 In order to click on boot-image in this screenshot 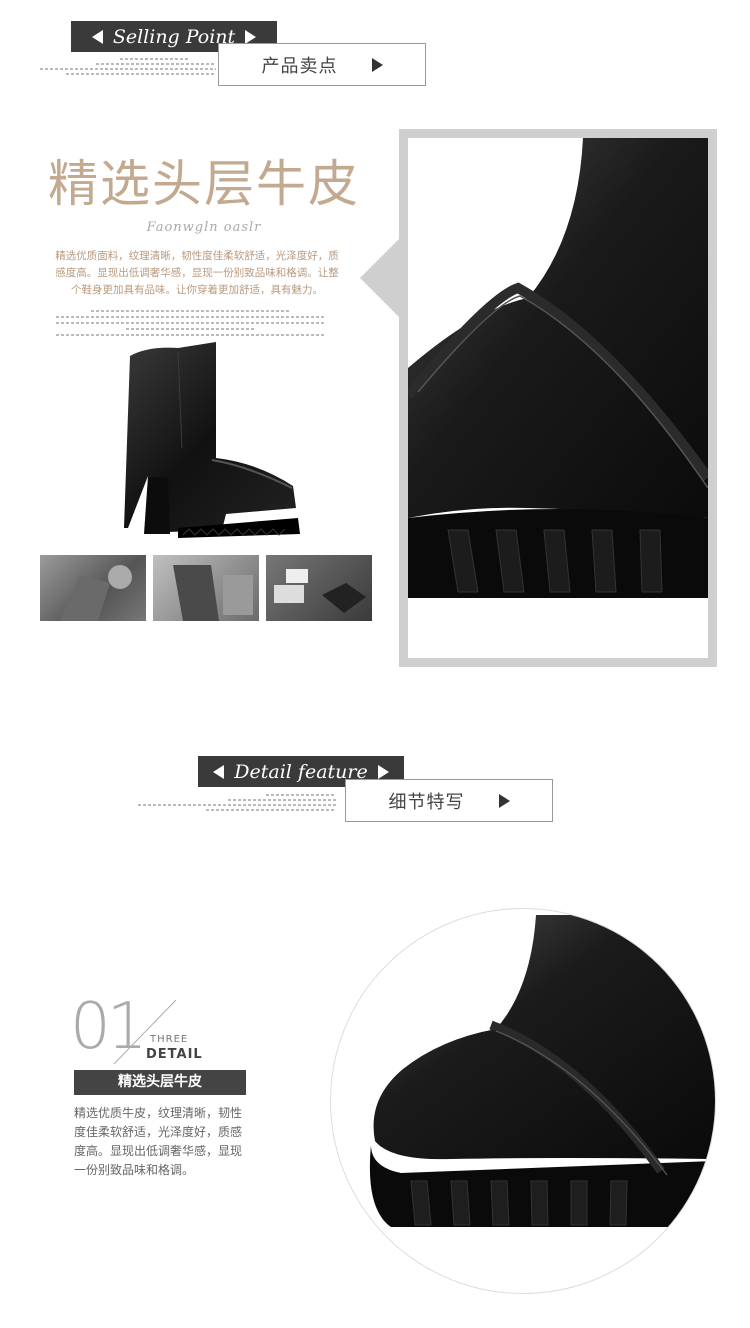, I will do `click(212, 440)`.